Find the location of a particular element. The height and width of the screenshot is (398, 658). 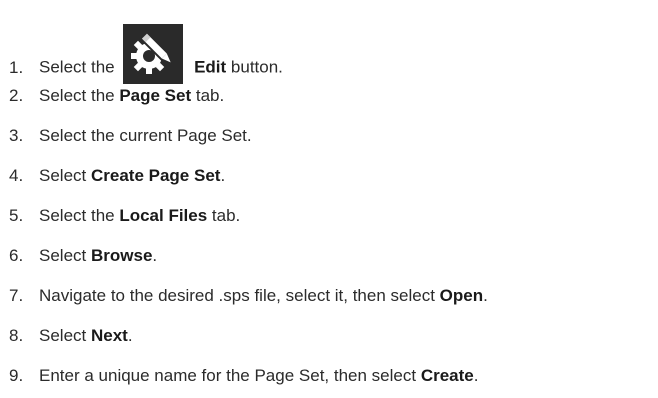

step-text-bold: Create is located at coordinates (447, 375).